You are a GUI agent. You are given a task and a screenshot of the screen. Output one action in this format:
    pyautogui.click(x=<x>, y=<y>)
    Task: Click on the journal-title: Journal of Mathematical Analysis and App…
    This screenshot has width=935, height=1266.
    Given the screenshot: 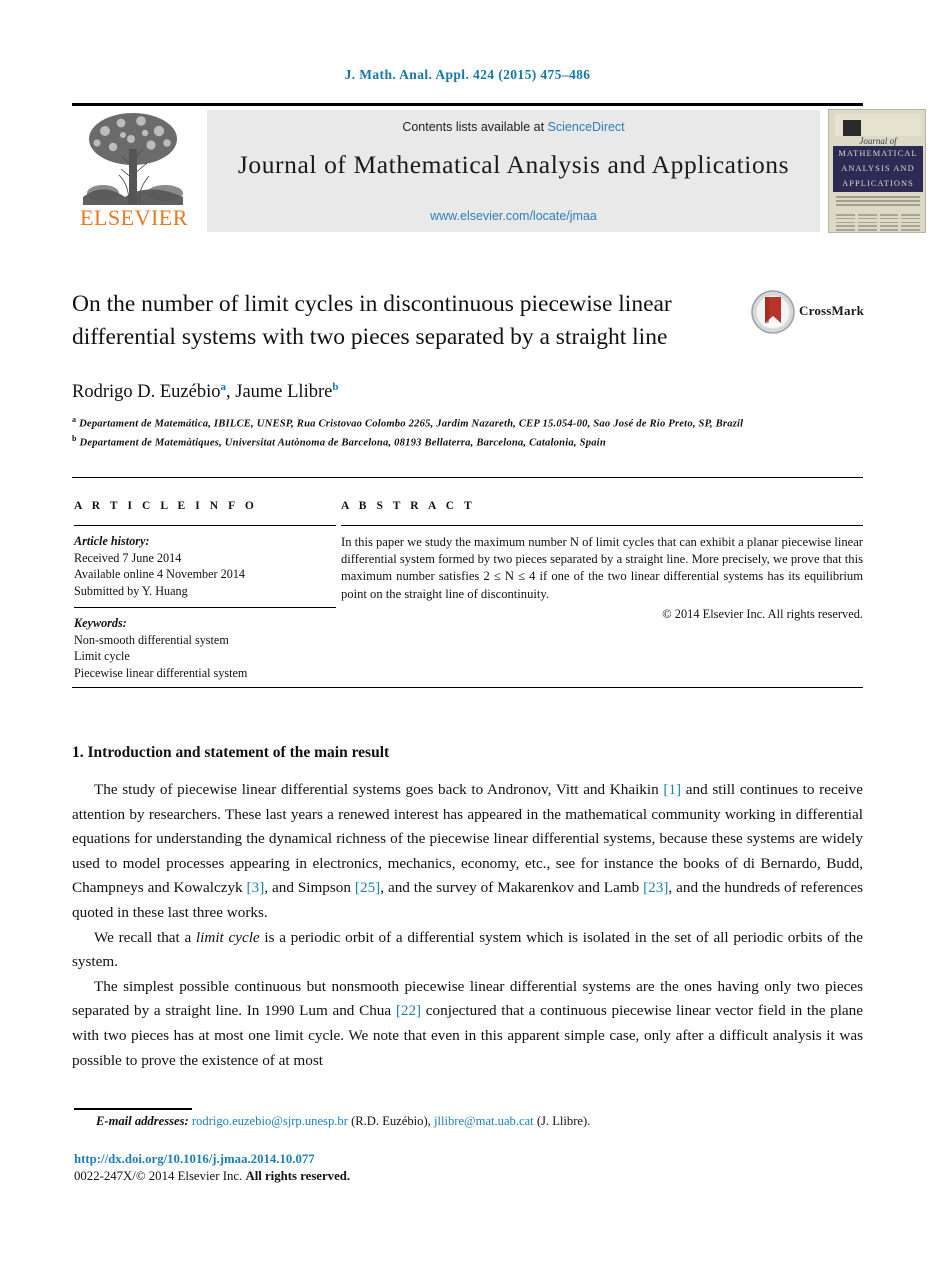 What is the action you would take?
    pyautogui.click(x=513, y=164)
    